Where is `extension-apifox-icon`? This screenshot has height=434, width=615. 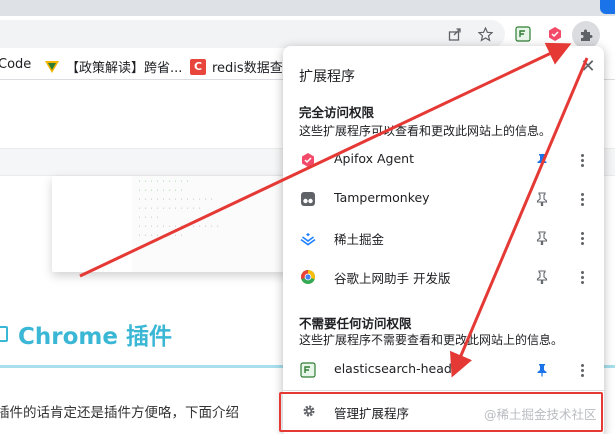
extension-apifox-icon is located at coordinates (555, 34).